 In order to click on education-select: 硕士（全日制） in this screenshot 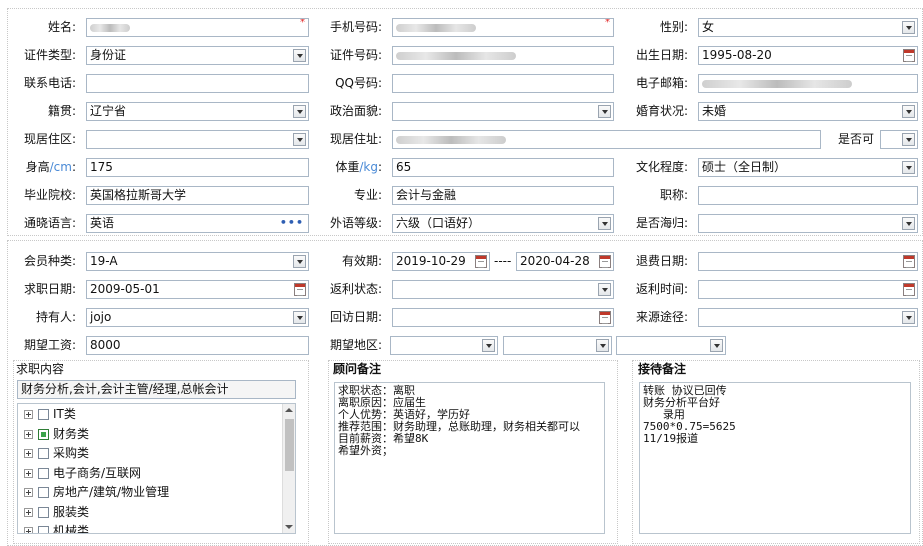, I will do `click(808, 167)`.